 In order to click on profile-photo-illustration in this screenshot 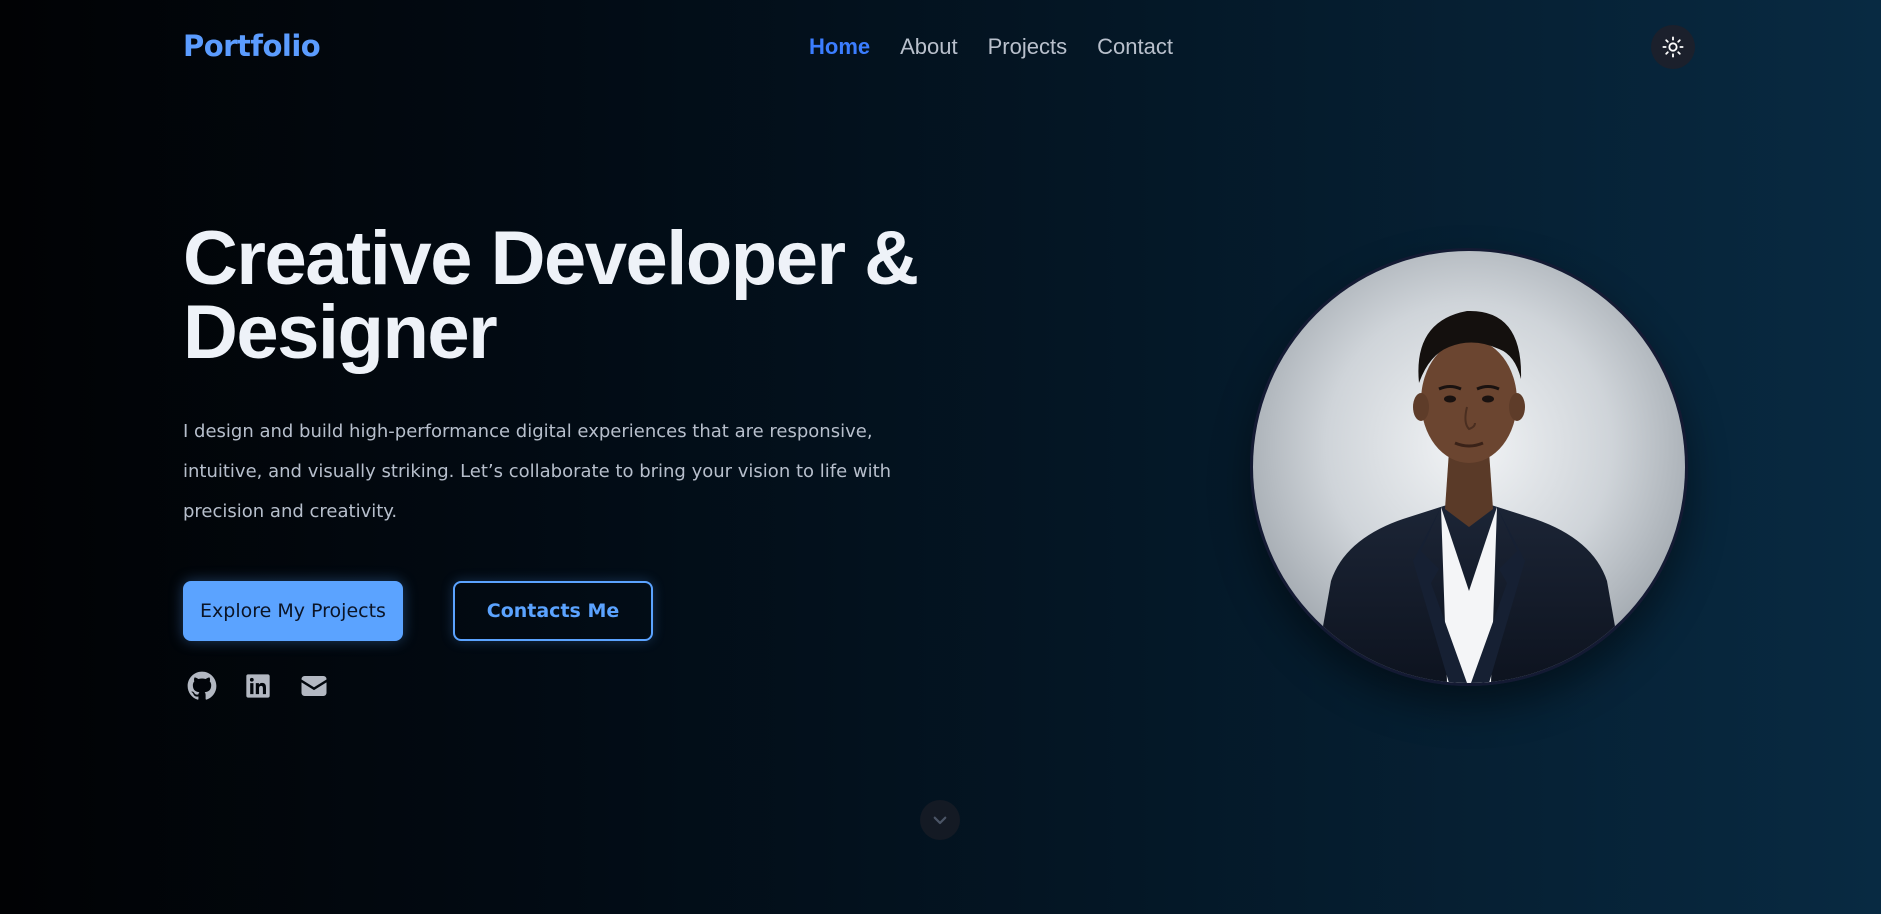, I will do `click(1469, 467)`.